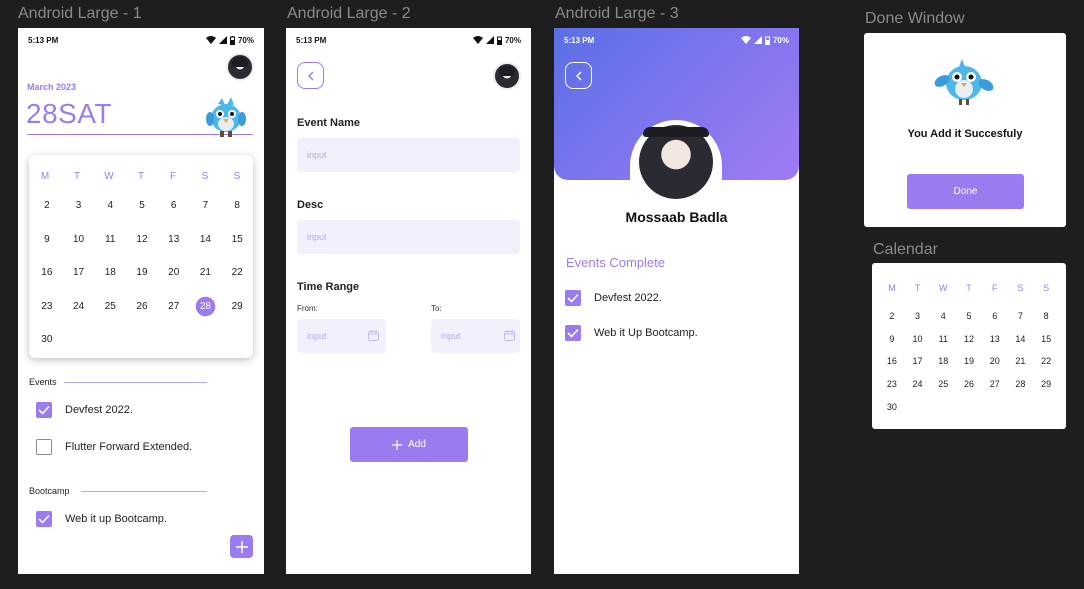 Image resolution: width=1084 pixels, height=589 pixels. I want to click on bootcamp-item-label: Web it up Bootcamp., so click(116, 519).